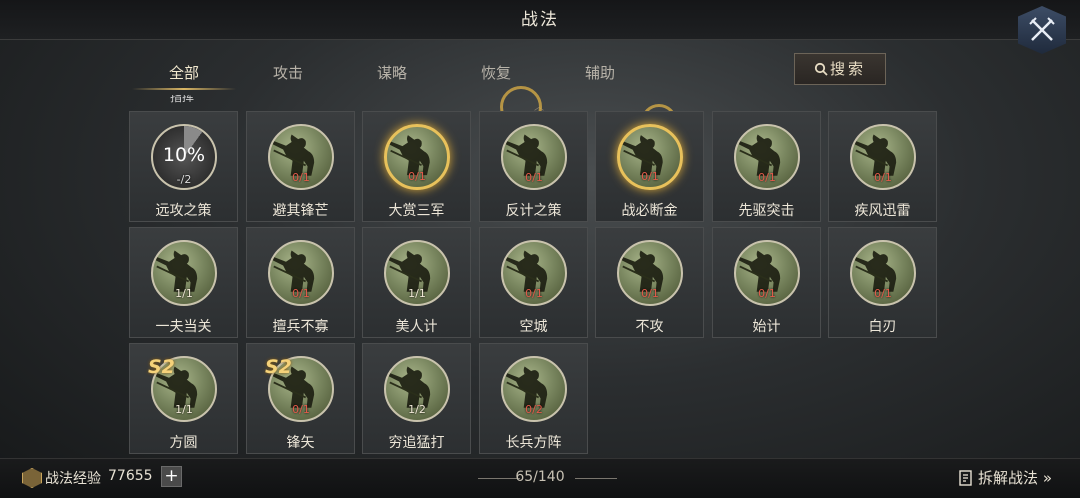 This screenshot has width=1080, height=498. Describe the element at coordinates (533, 443) in the screenshot. I see `skill-name: 长兵方阵` at that location.